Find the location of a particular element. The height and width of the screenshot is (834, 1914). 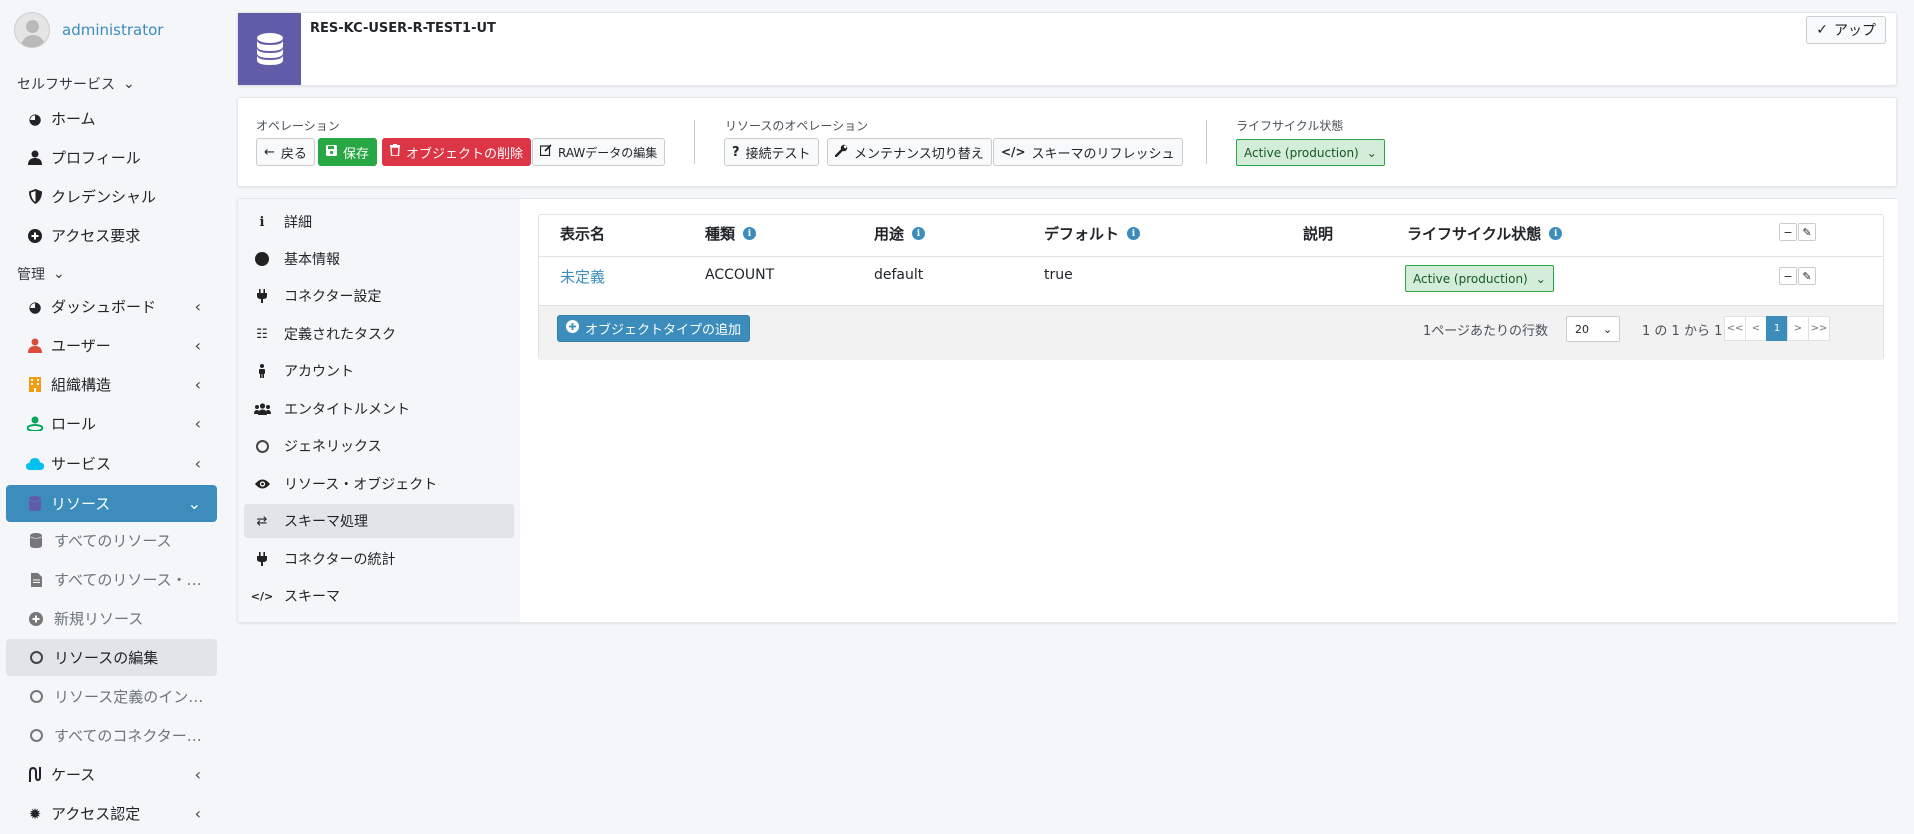

sidebar-item-label: ダッシュボード is located at coordinates (104, 307).